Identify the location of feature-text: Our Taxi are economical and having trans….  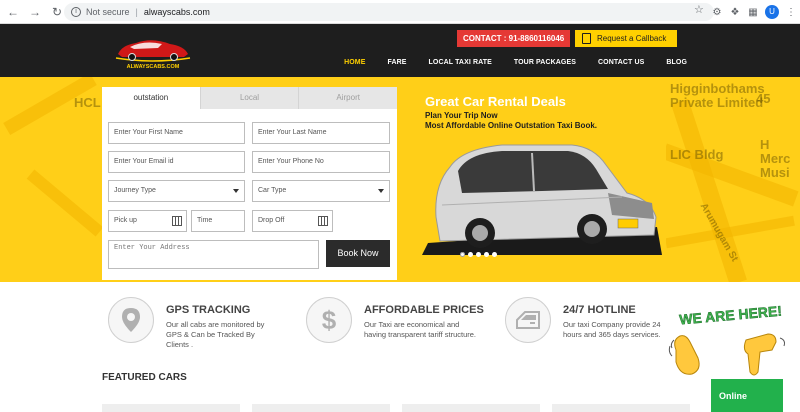
(420, 329).